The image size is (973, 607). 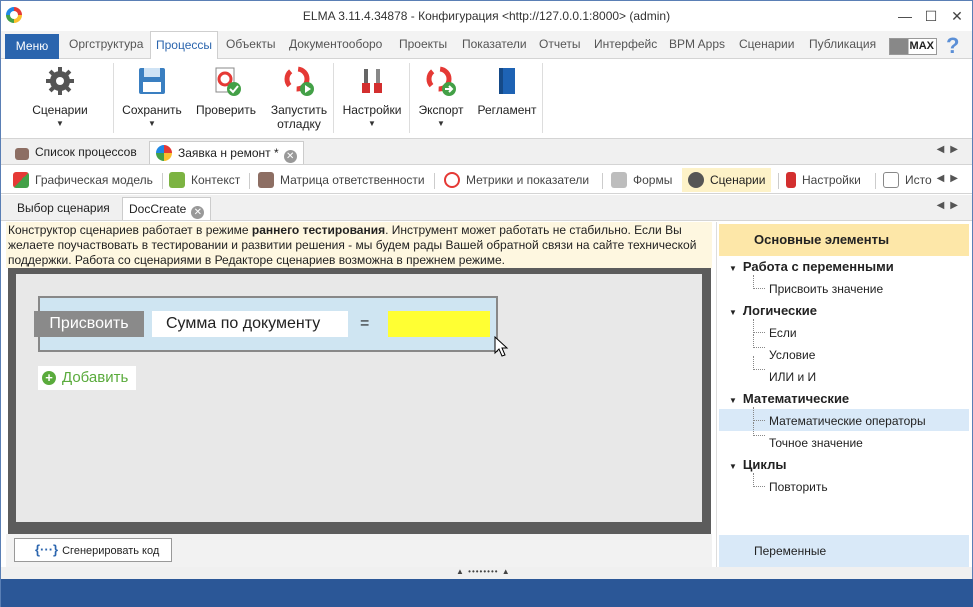 I want to click on run-debug-ribbon-label: Запустить, so click(x=299, y=110).